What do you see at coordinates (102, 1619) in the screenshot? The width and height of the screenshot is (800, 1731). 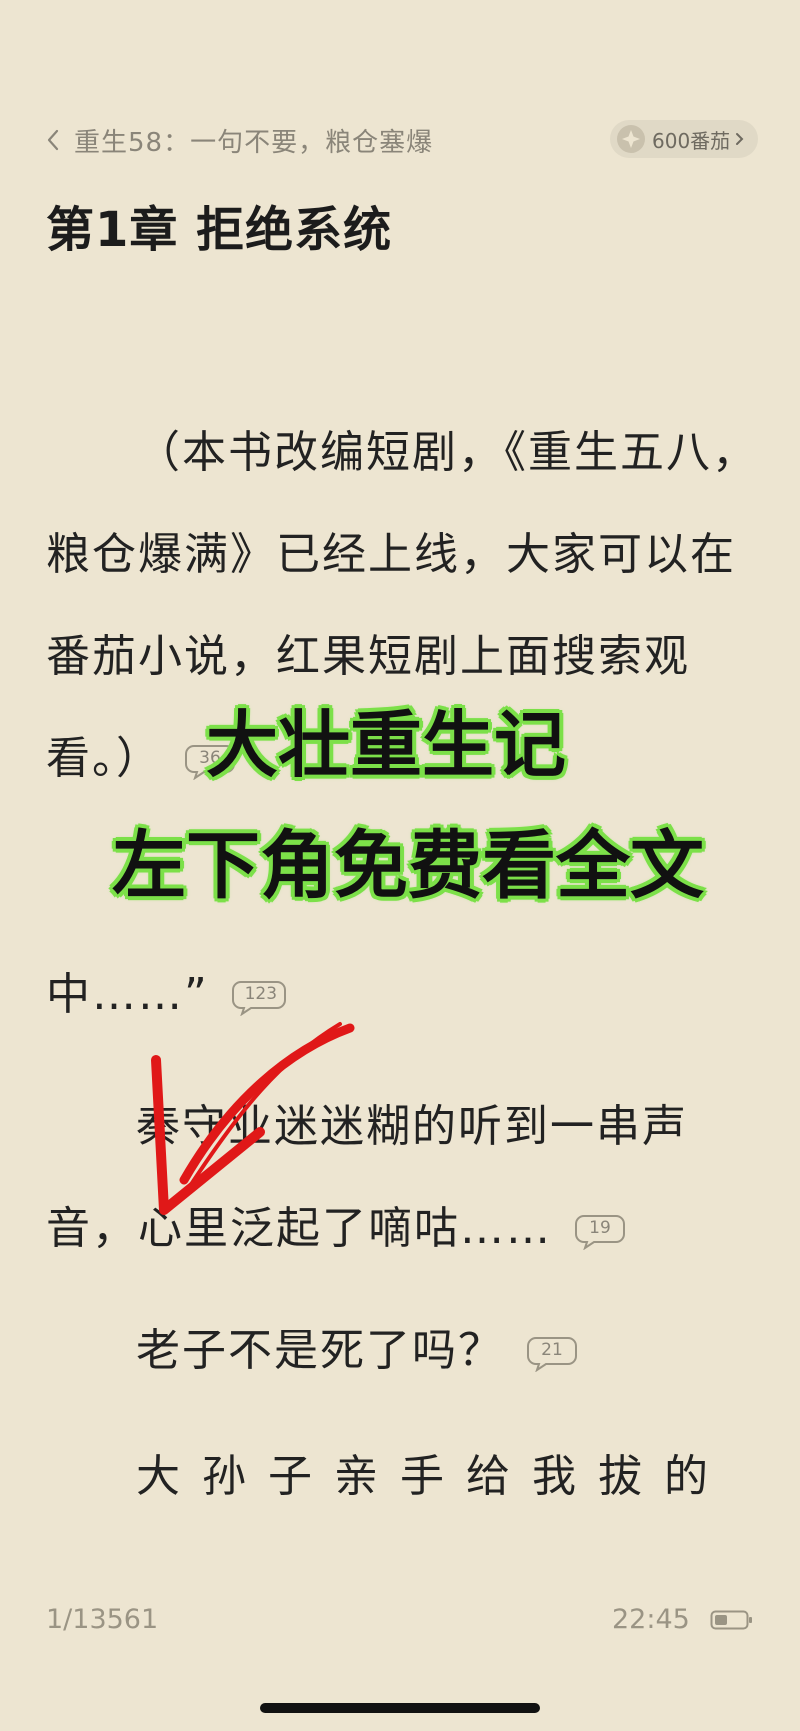 I see `page-progress: 1/13561` at bounding box center [102, 1619].